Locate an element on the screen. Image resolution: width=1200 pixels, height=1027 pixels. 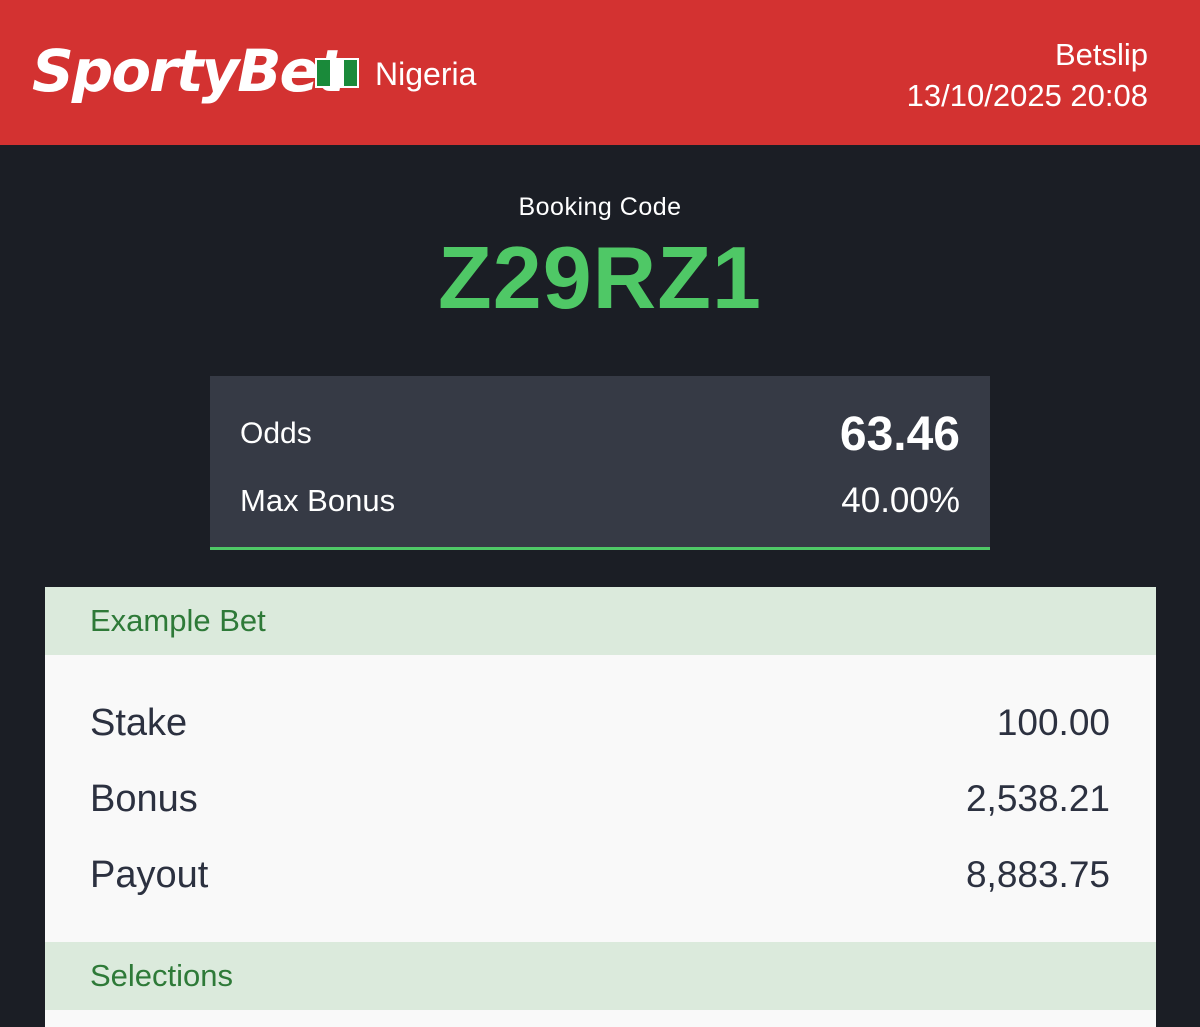
bonus-row: Bonus 2,538.21 is located at coordinates (600, 799).